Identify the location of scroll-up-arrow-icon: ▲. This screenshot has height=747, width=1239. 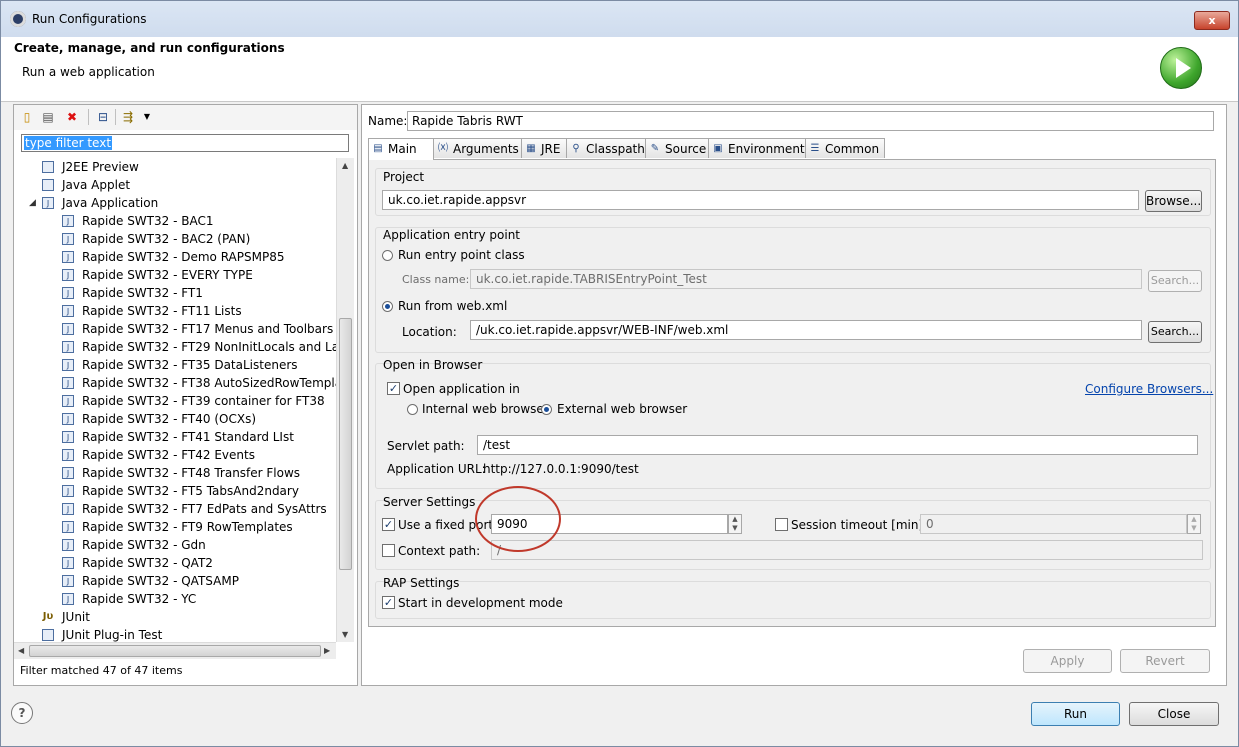
(345, 165).